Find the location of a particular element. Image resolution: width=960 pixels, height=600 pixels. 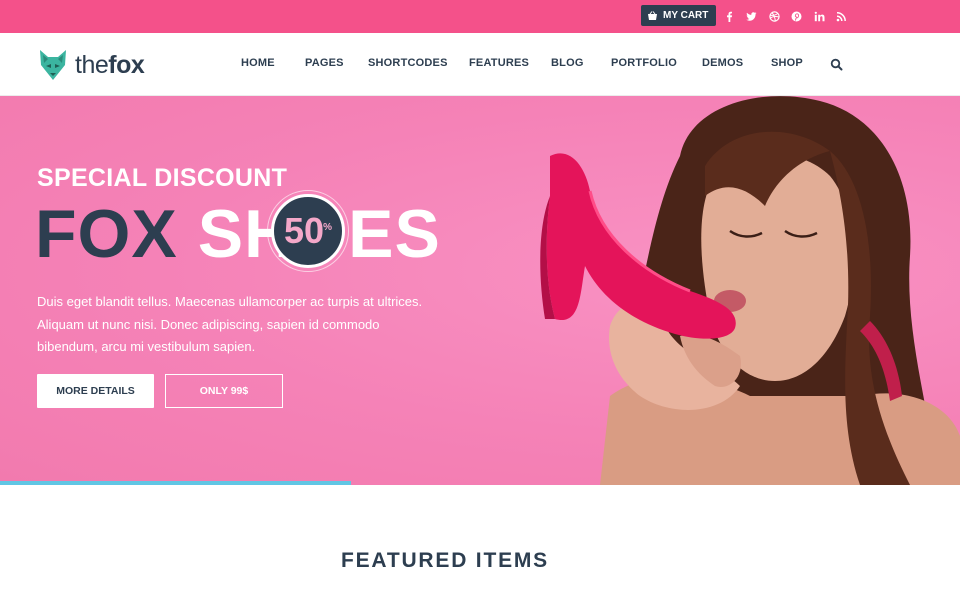

nav-shortcodes: SHORTCODES is located at coordinates (408, 63).